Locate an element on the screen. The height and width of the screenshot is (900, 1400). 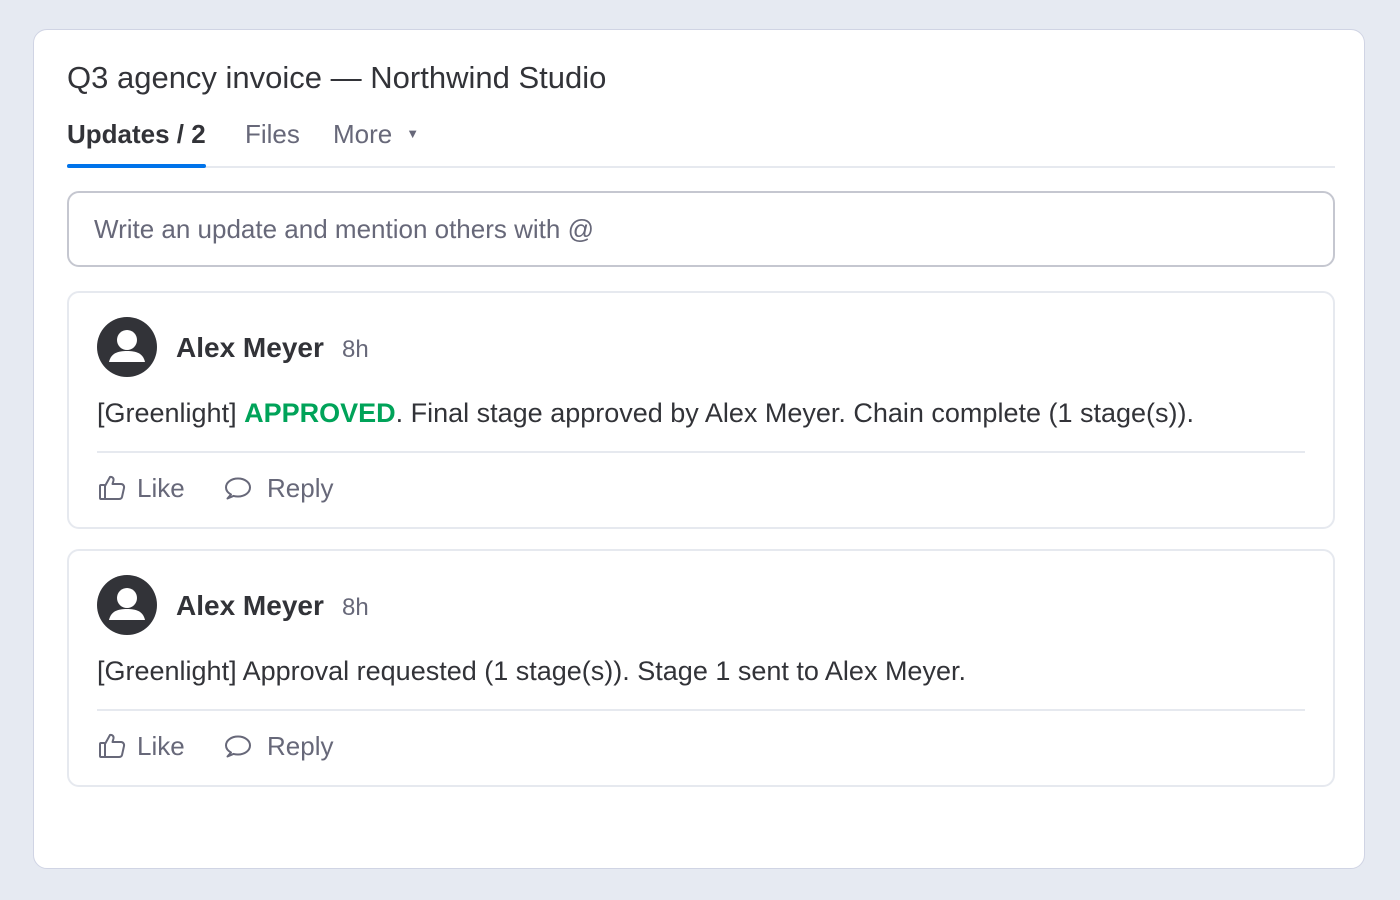
tab-files-label: Files is located at coordinates (272, 134).